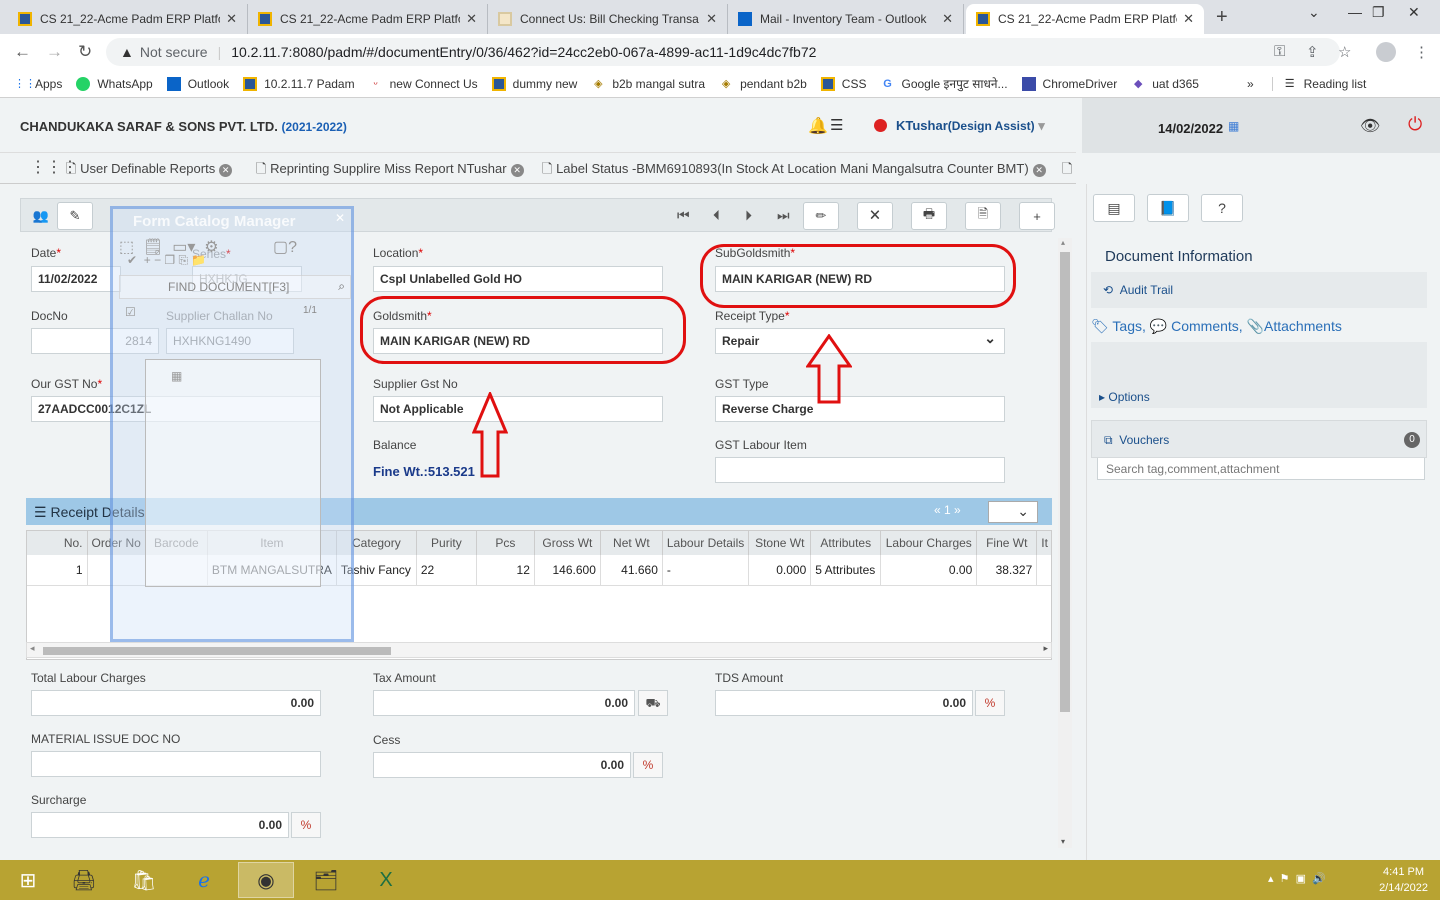  I want to click on vertical-scrollbar: ▴ ▾, so click(1065, 543).